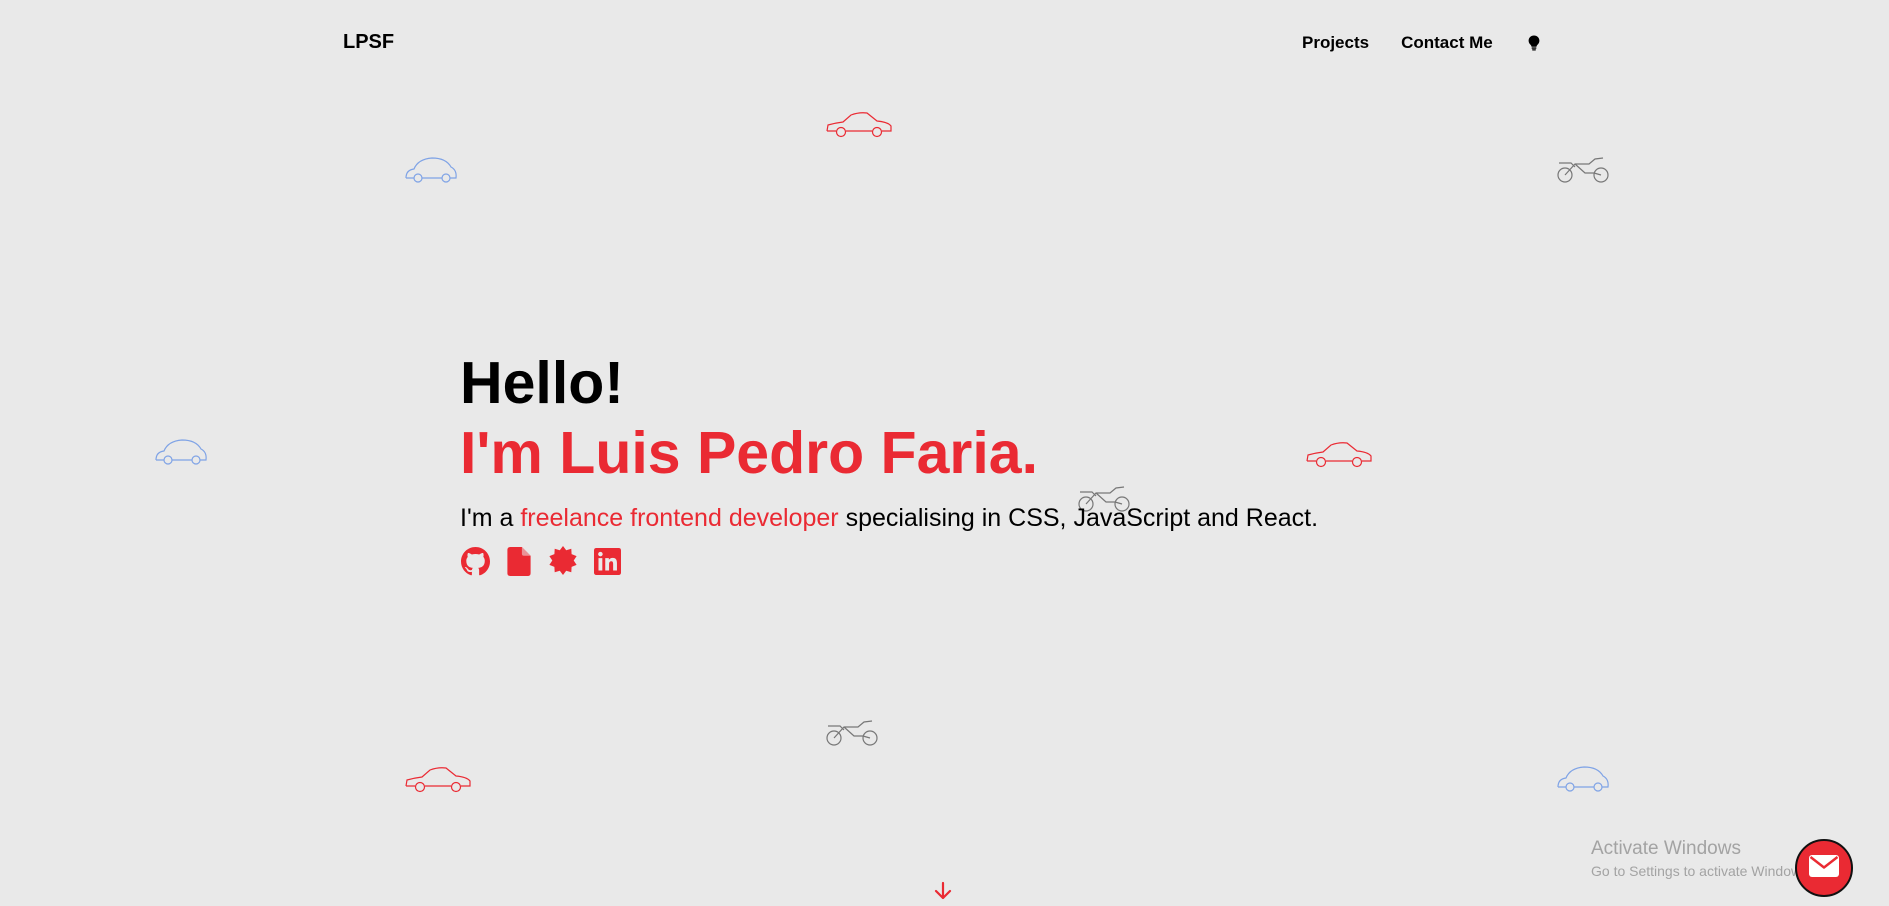  I want to click on lightbulb-icon, so click(1534, 43).